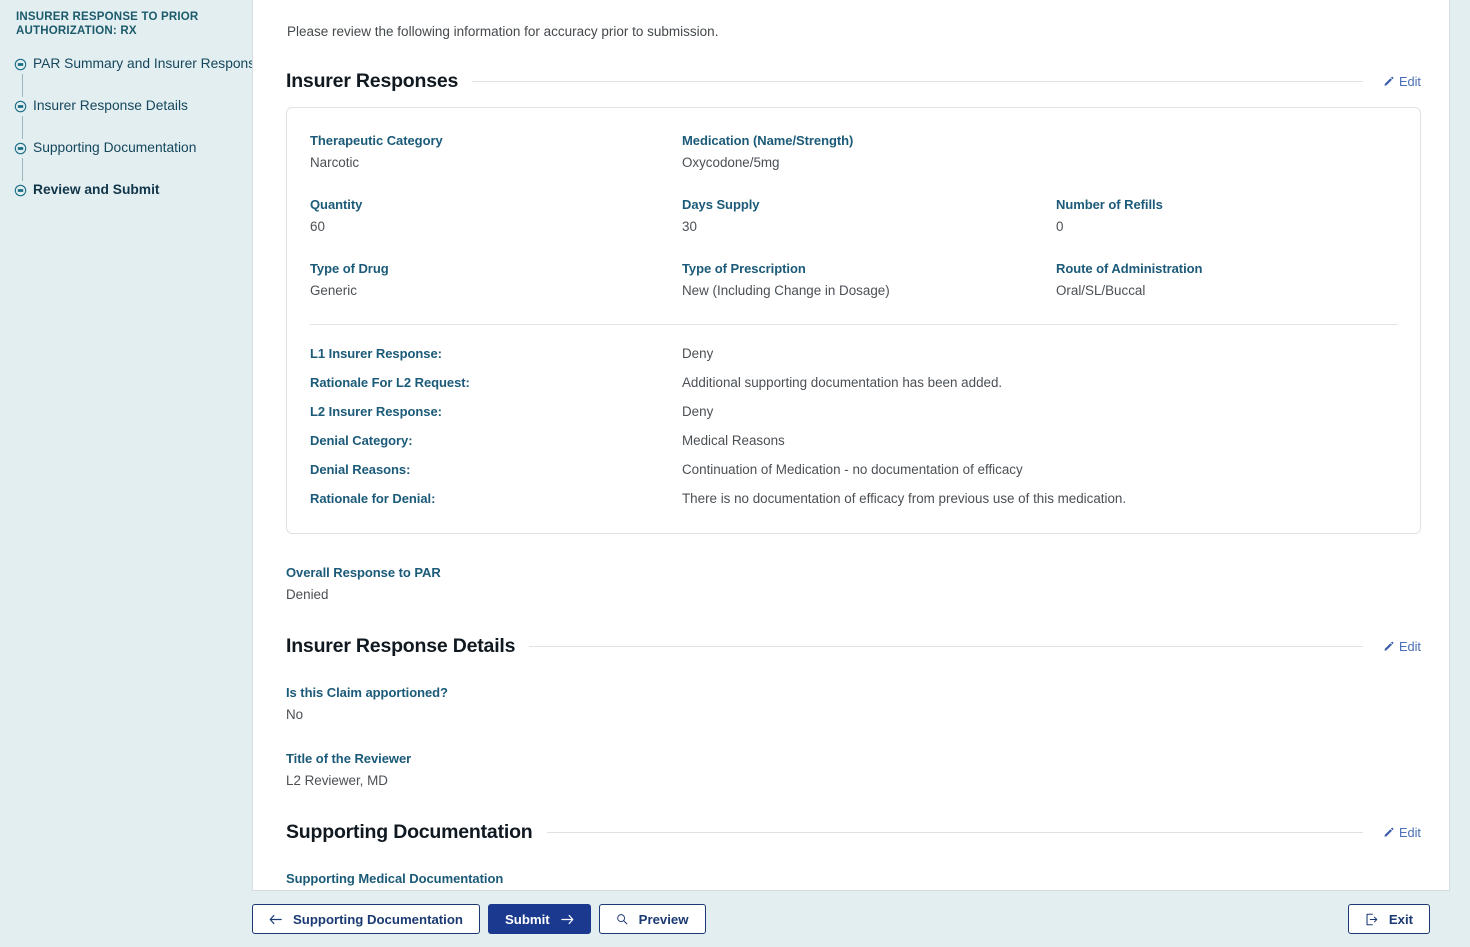  Describe the element at coordinates (376, 353) in the screenshot. I see `detail-row-key: L1 Insurer Response:` at that location.